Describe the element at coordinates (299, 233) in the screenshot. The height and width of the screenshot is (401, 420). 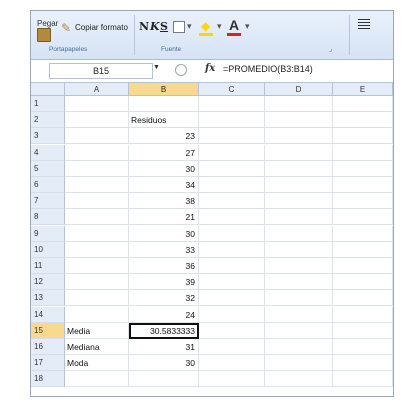
I see `cell-d9` at that location.